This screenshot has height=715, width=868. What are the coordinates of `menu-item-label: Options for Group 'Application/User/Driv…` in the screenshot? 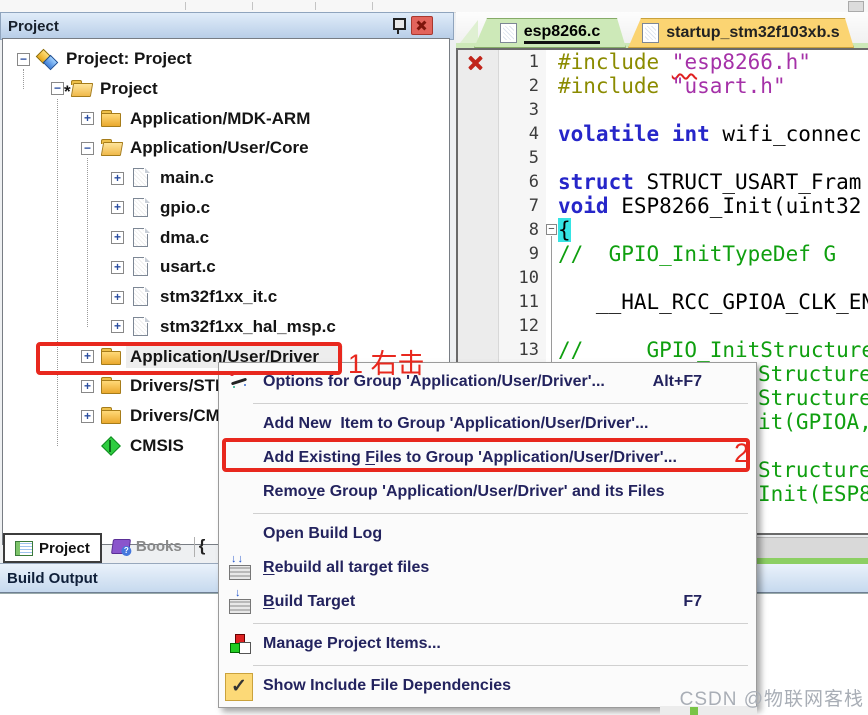 It's located at (434, 381).